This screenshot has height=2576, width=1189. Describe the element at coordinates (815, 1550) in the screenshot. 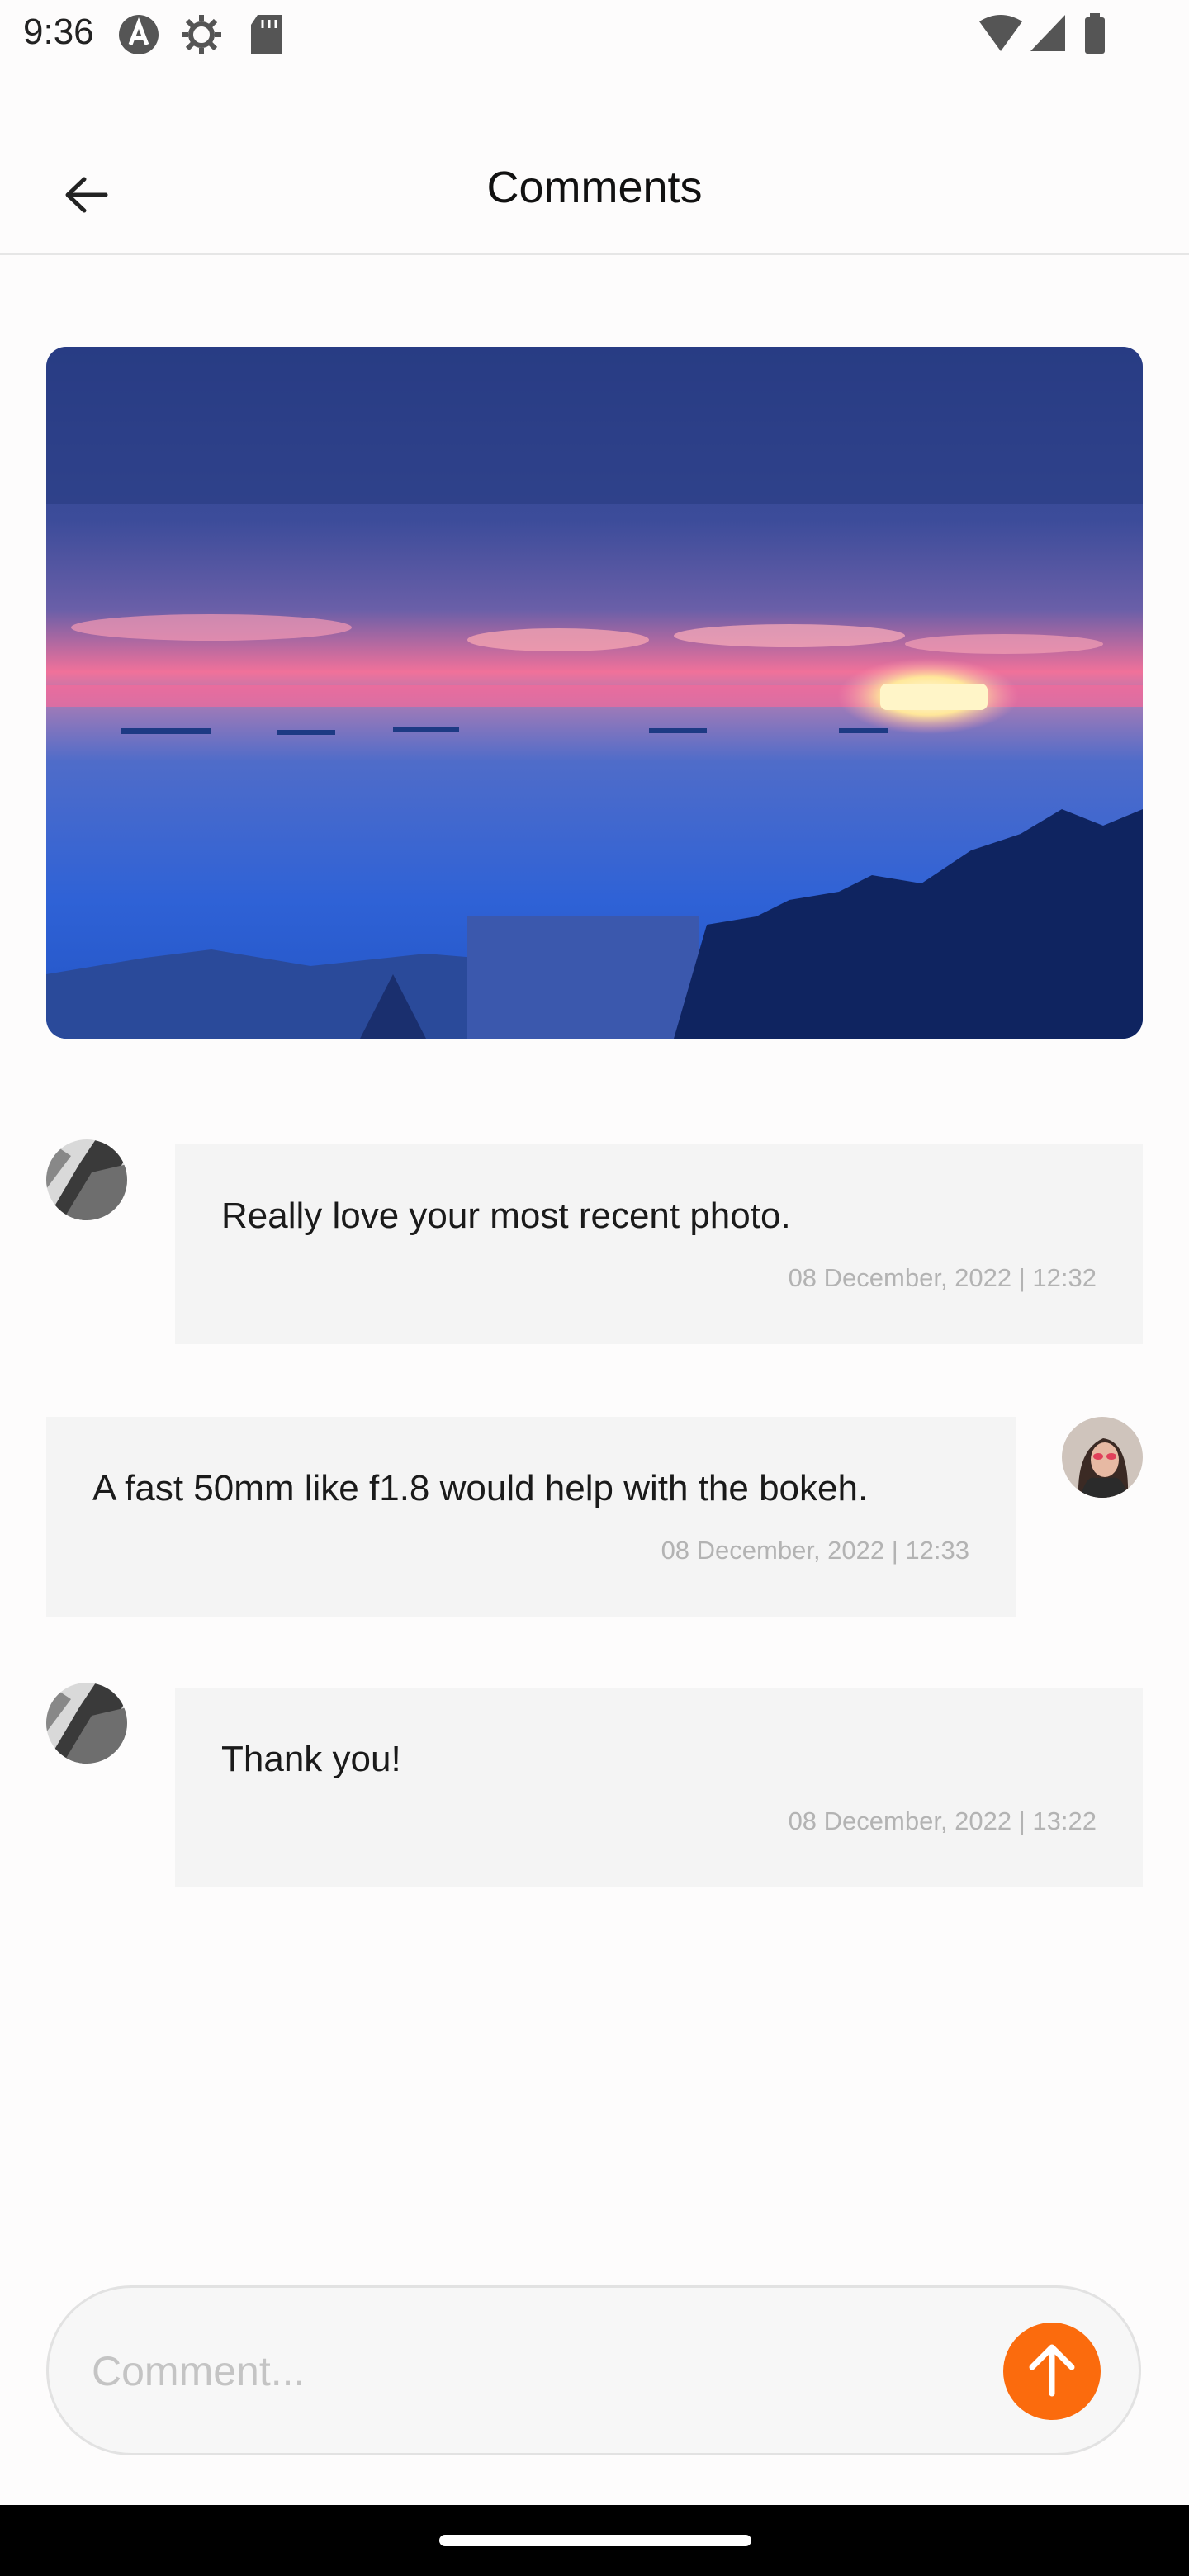

I see `comment-timestamp: 08 December, 2022 | 12:33` at that location.